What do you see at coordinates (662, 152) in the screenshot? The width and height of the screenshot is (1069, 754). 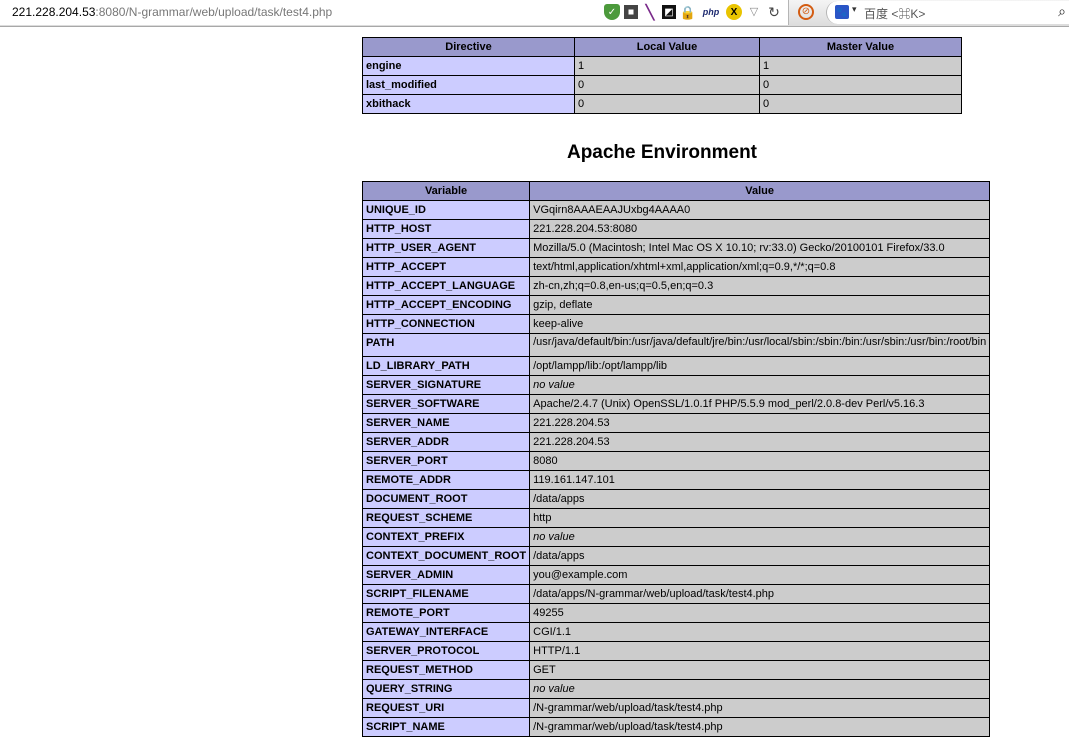 I see `section-title: Apache Environment` at bounding box center [662, 152].